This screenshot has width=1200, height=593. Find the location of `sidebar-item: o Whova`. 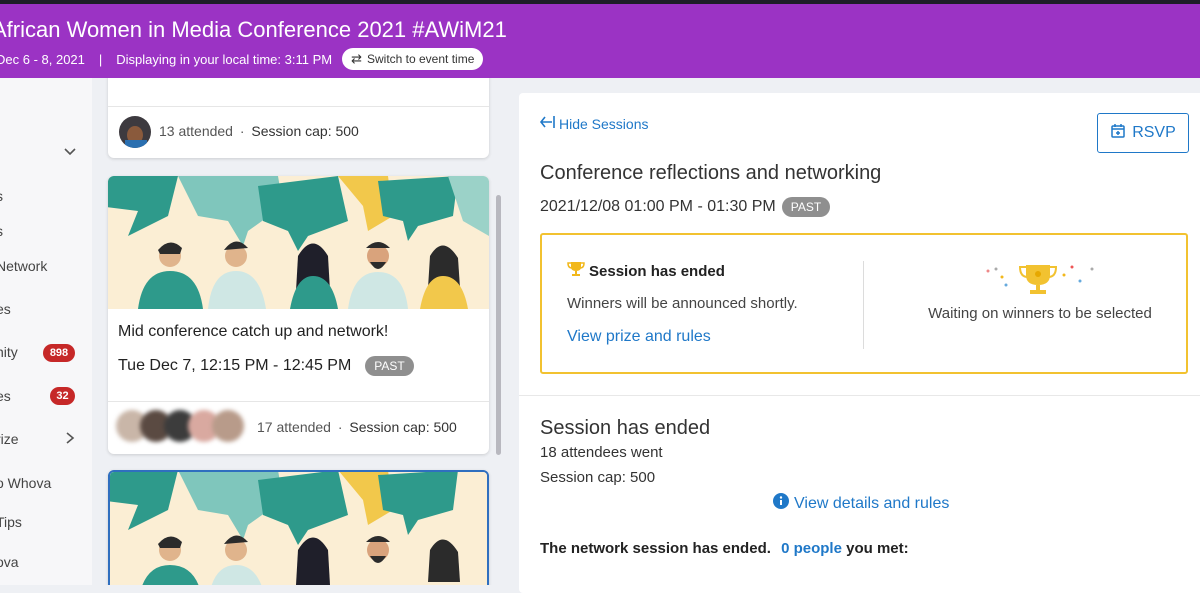

sidebar-item: o Whova is located at coordinates (25, 483).